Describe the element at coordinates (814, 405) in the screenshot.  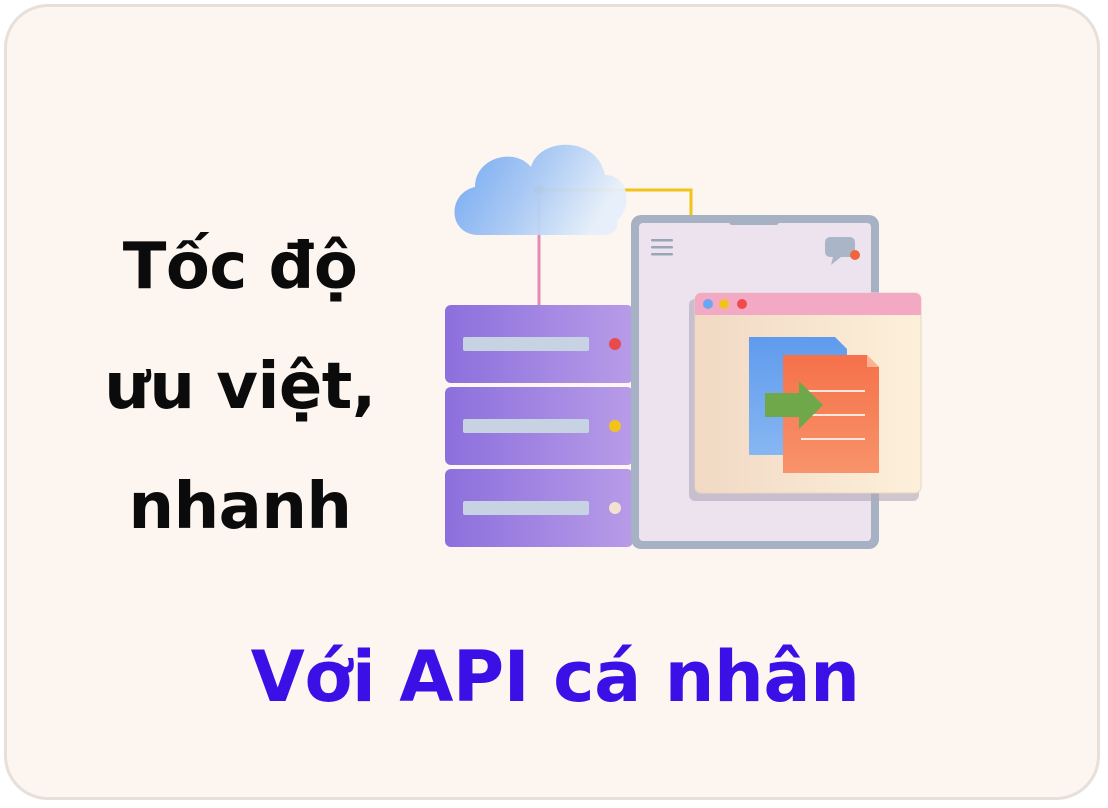
I see `document-transfer-icon` at that location.